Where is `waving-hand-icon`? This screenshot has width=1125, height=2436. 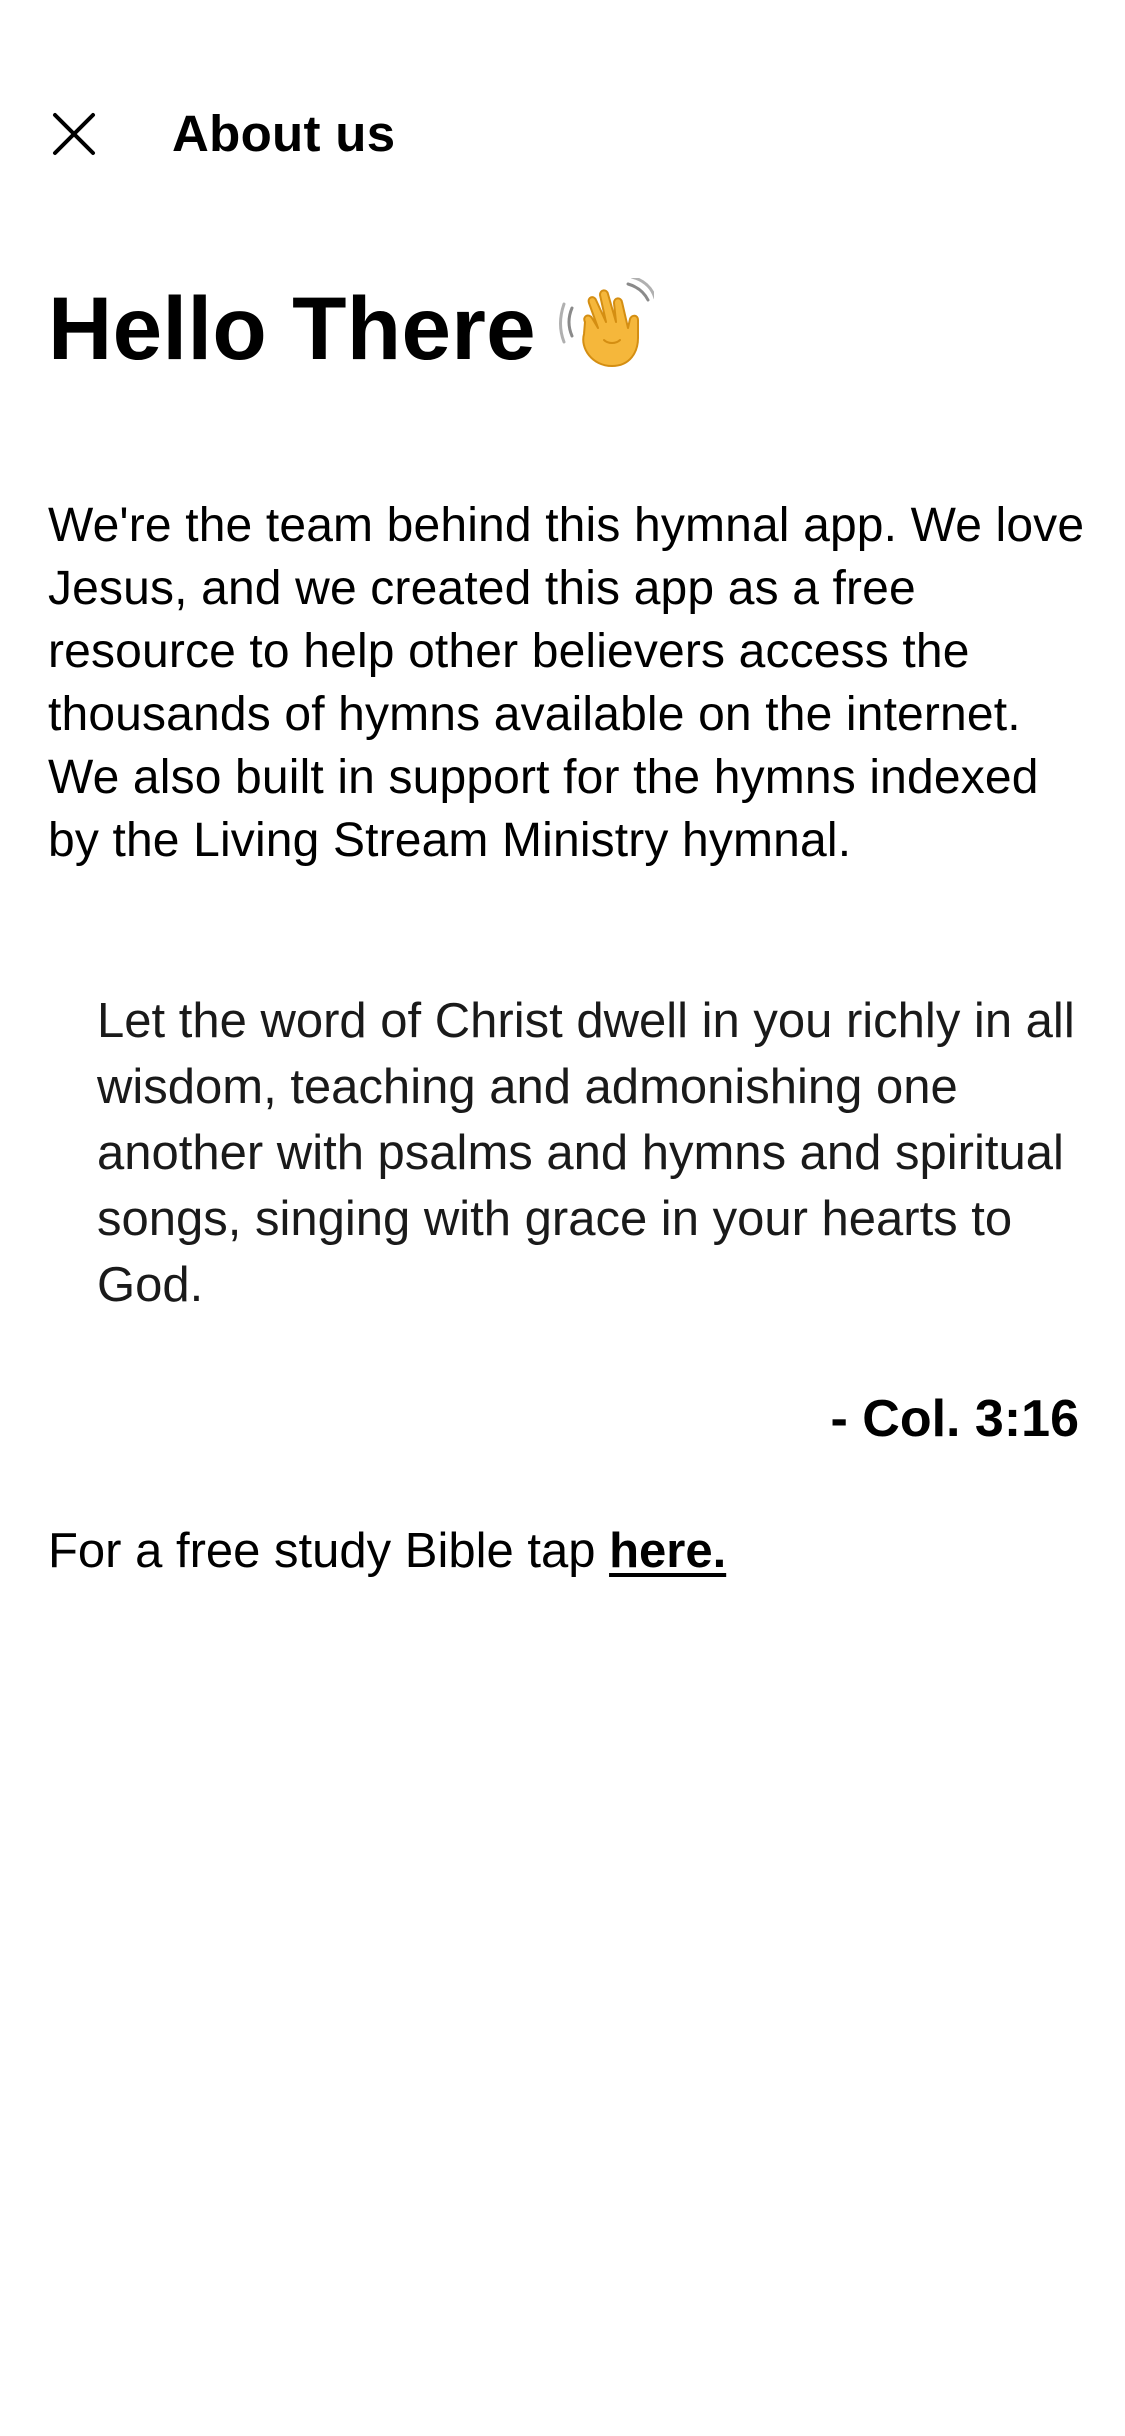
waving-hand-icon is located at coordinates (606, 326).